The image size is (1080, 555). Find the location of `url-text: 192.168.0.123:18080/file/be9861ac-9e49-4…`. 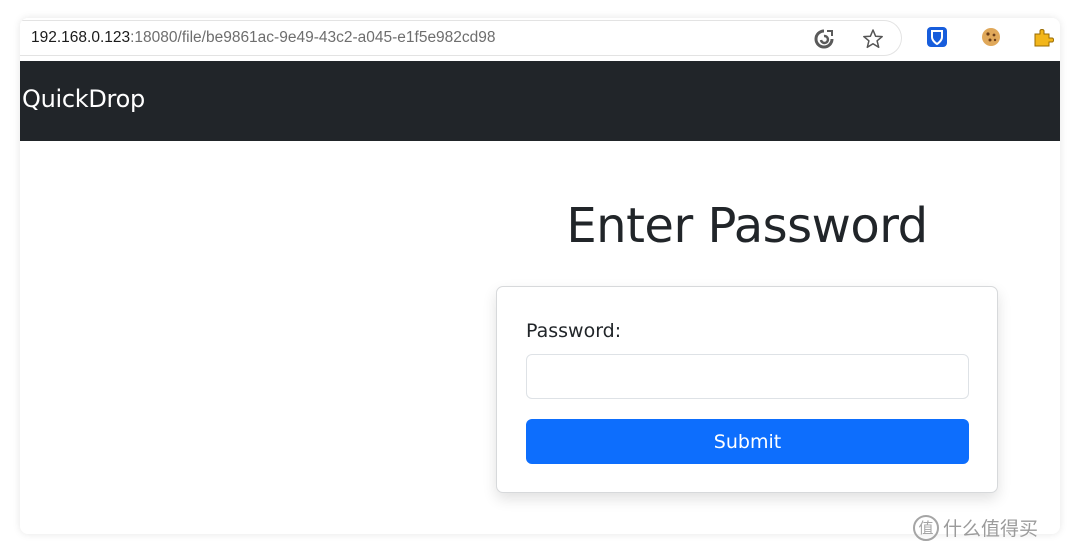

url-text: 192.168.0.123:18080/file/be9861ac-9e49-4… is located at coordinates (263, 38).